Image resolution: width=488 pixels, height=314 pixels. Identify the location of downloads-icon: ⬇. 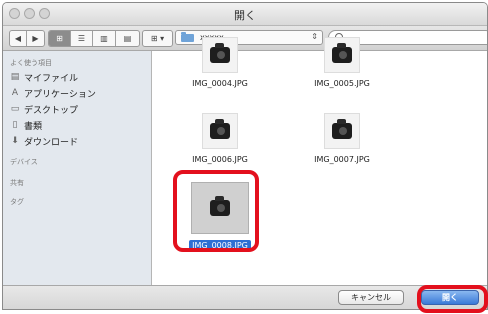
(15, 141).